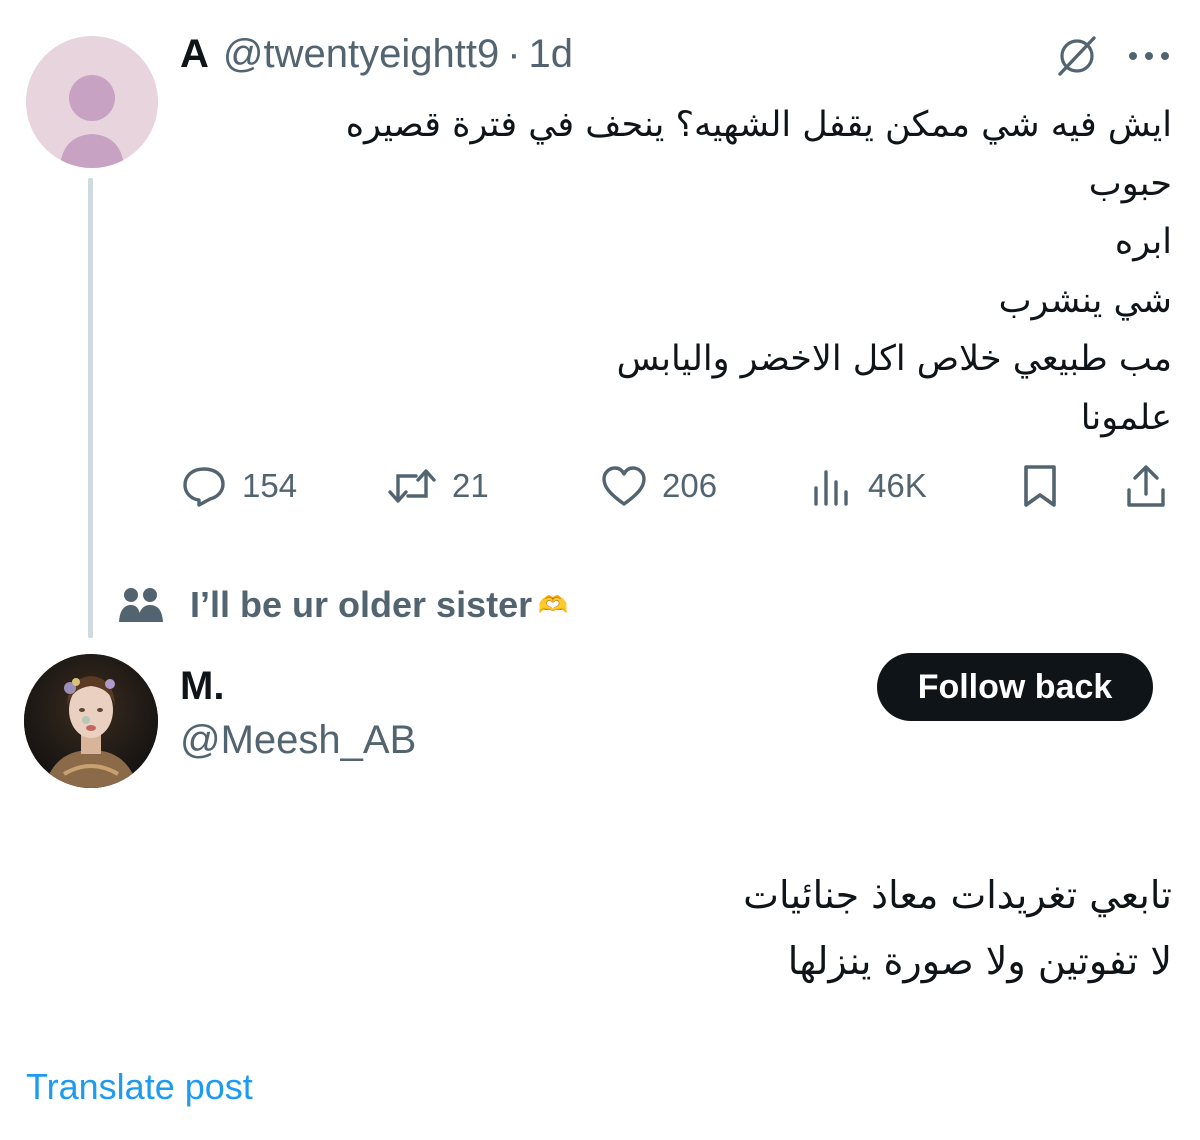 This screenshot has width=1200, height=1140. What do you see at coordinates (238, 486) in the screenshot?
I see `reply-button: 154` at bounding box center [238, 486].